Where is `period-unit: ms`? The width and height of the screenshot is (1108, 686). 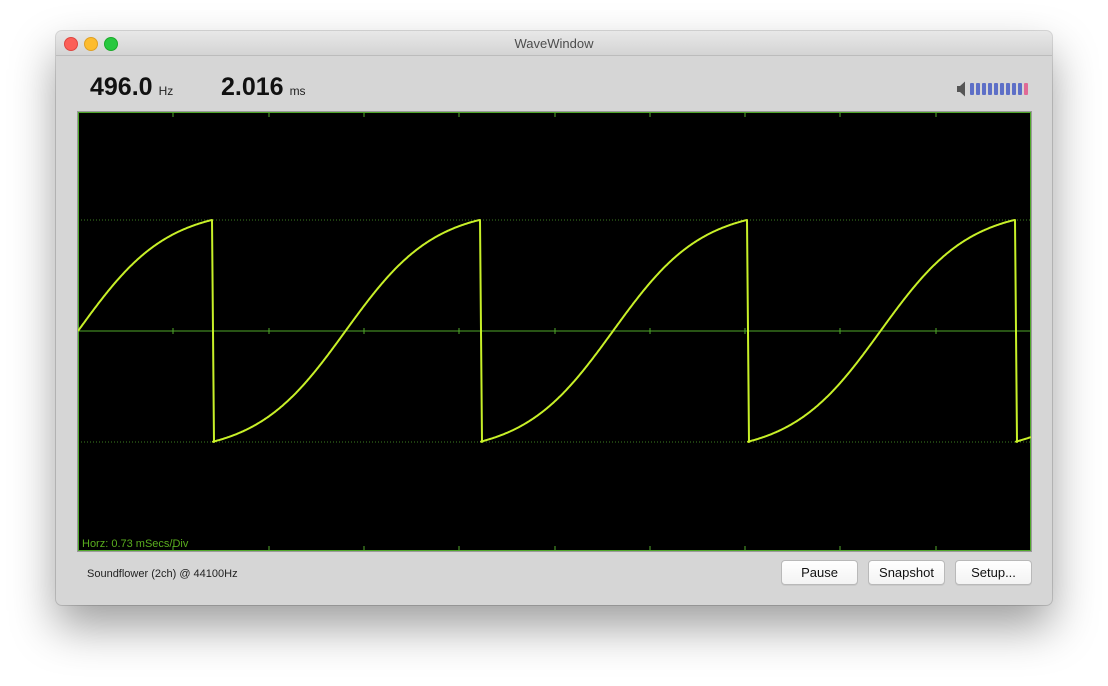
period-unit: ms is located at coordinates (297, 91).